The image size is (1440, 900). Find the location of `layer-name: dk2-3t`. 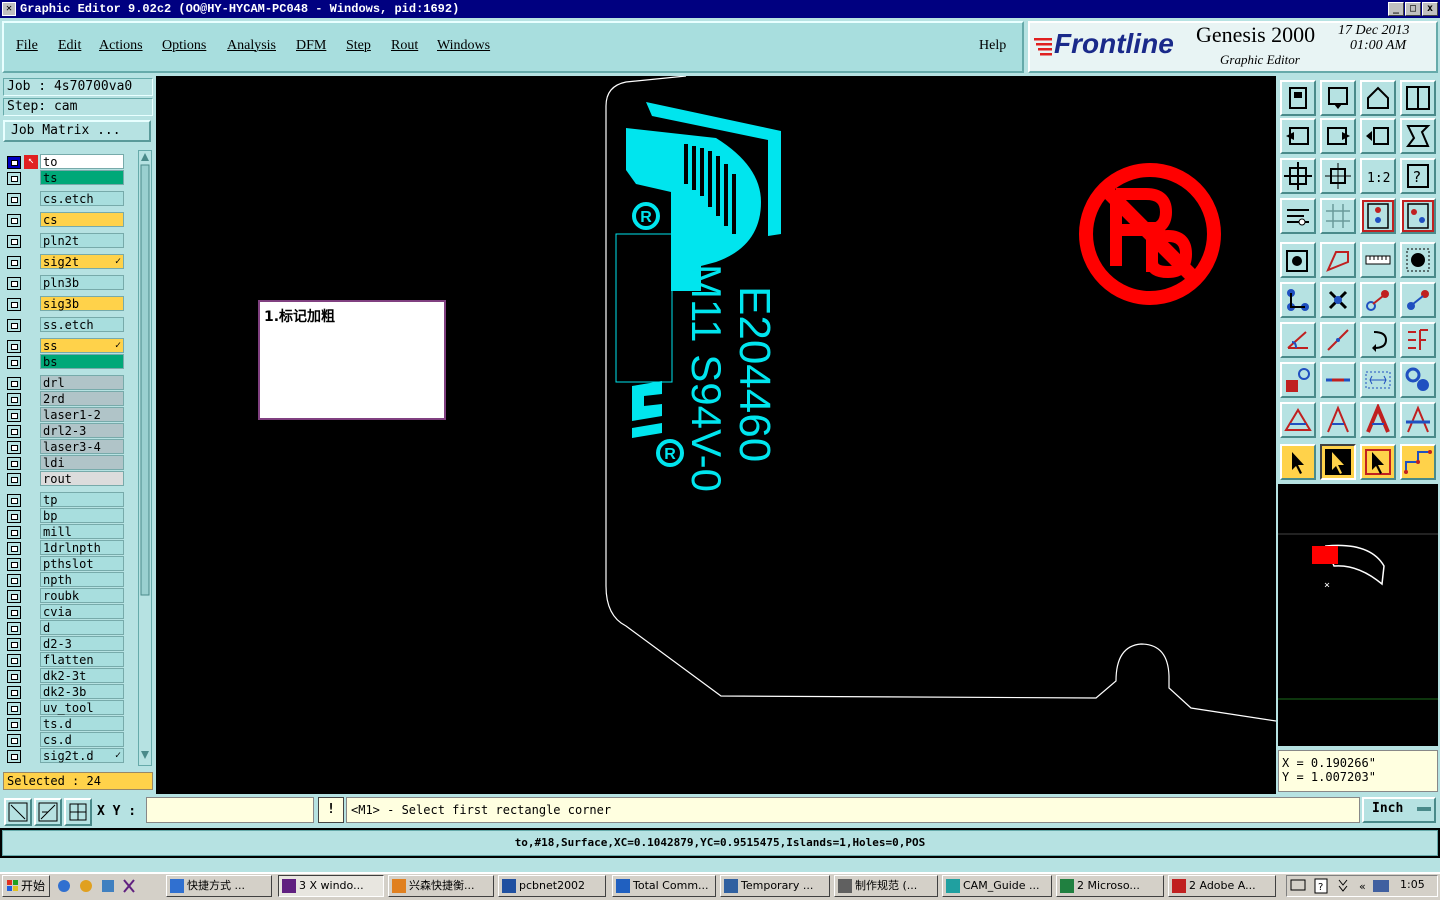

layer-name: dk2-3t is located at coordinates (82, 675).